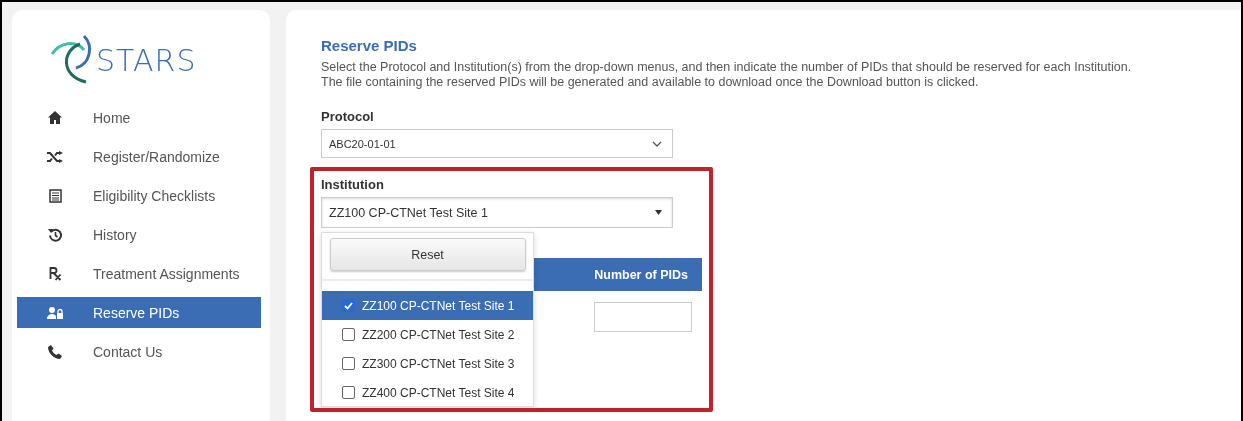 The height and width of the screenshot is (421, 1243). I want to click on prescription-icon, so click(55, 273).